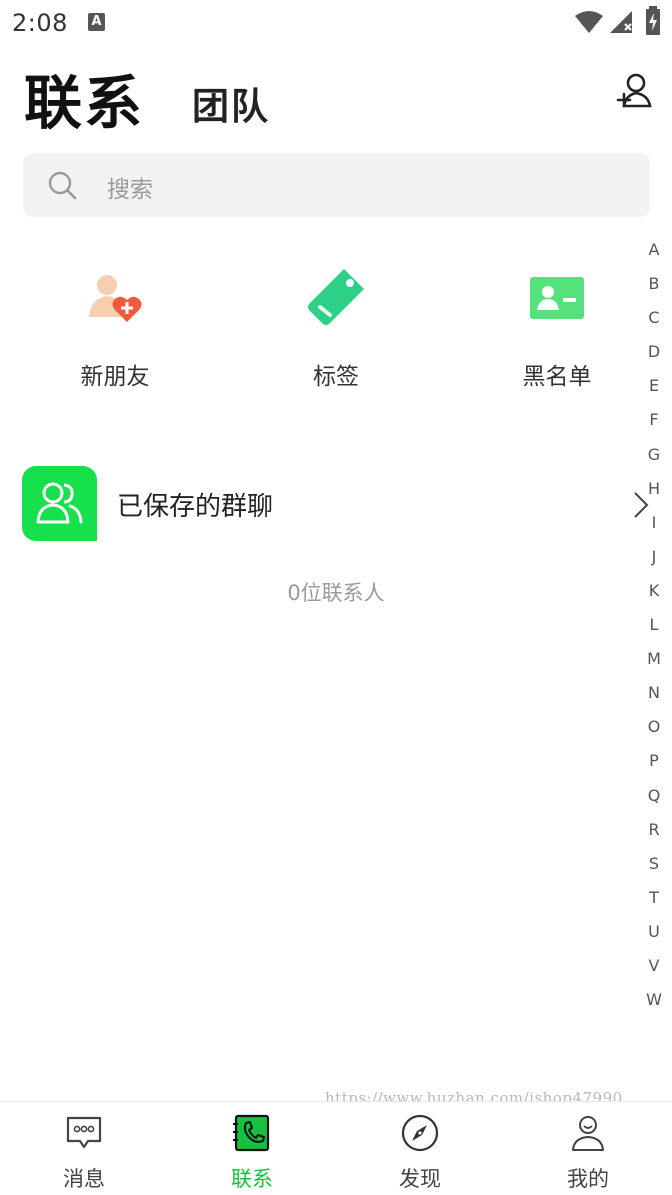  I want to click on index-letter: C, so click(654, 323).